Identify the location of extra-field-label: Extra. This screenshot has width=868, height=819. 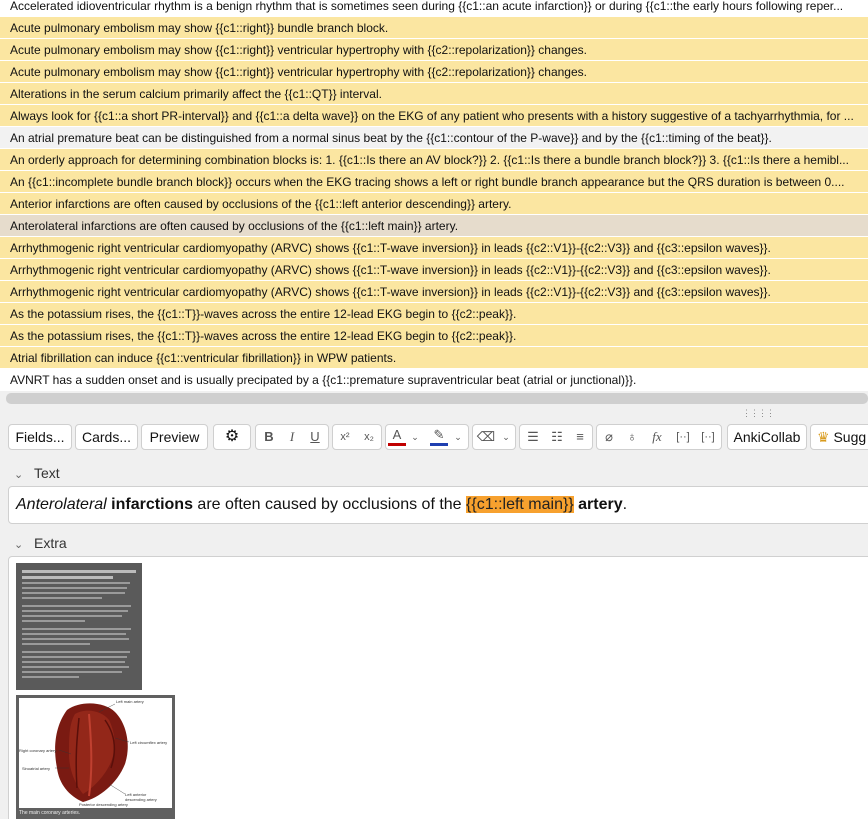
(50, 543).